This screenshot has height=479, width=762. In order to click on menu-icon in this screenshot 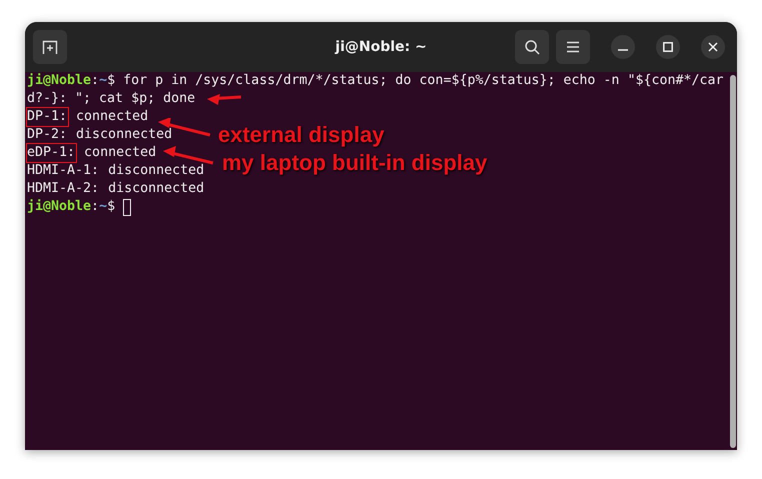, I will do `click(573, 47)`.